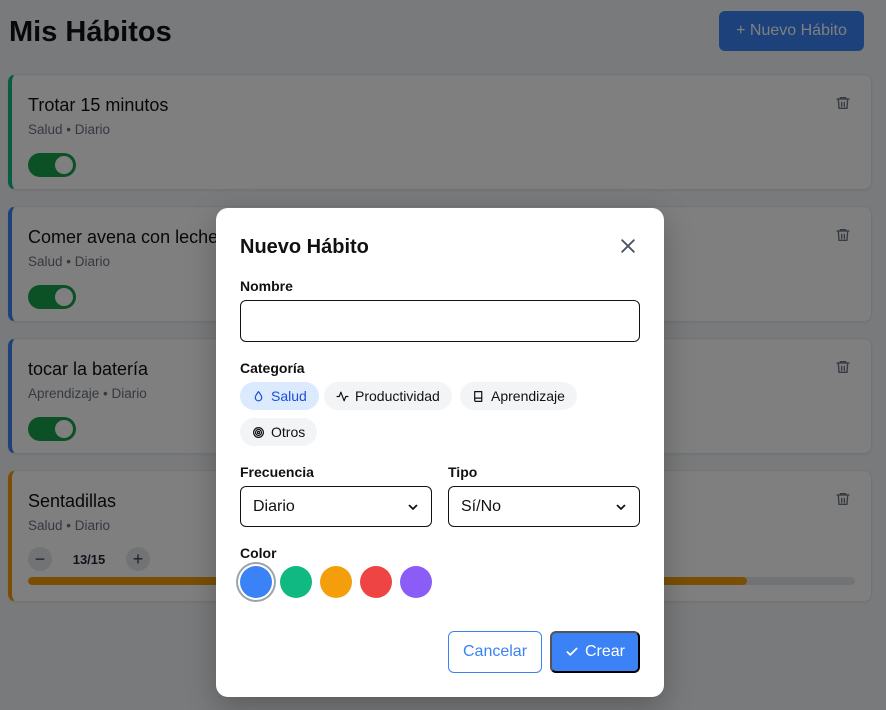 The width and height of the screenshot is (886, 710). I want to click on category-chip-label: Productividad, so click(397, 396).